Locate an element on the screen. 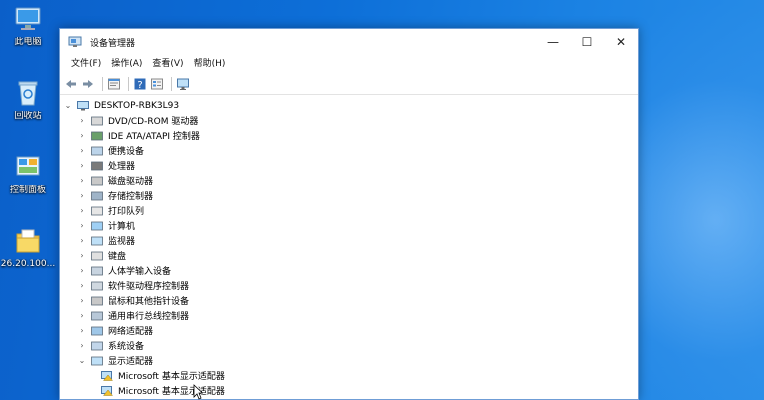 This screenshot has height=400, width=764. minimize-button: — is located at coordinates (553, 42).